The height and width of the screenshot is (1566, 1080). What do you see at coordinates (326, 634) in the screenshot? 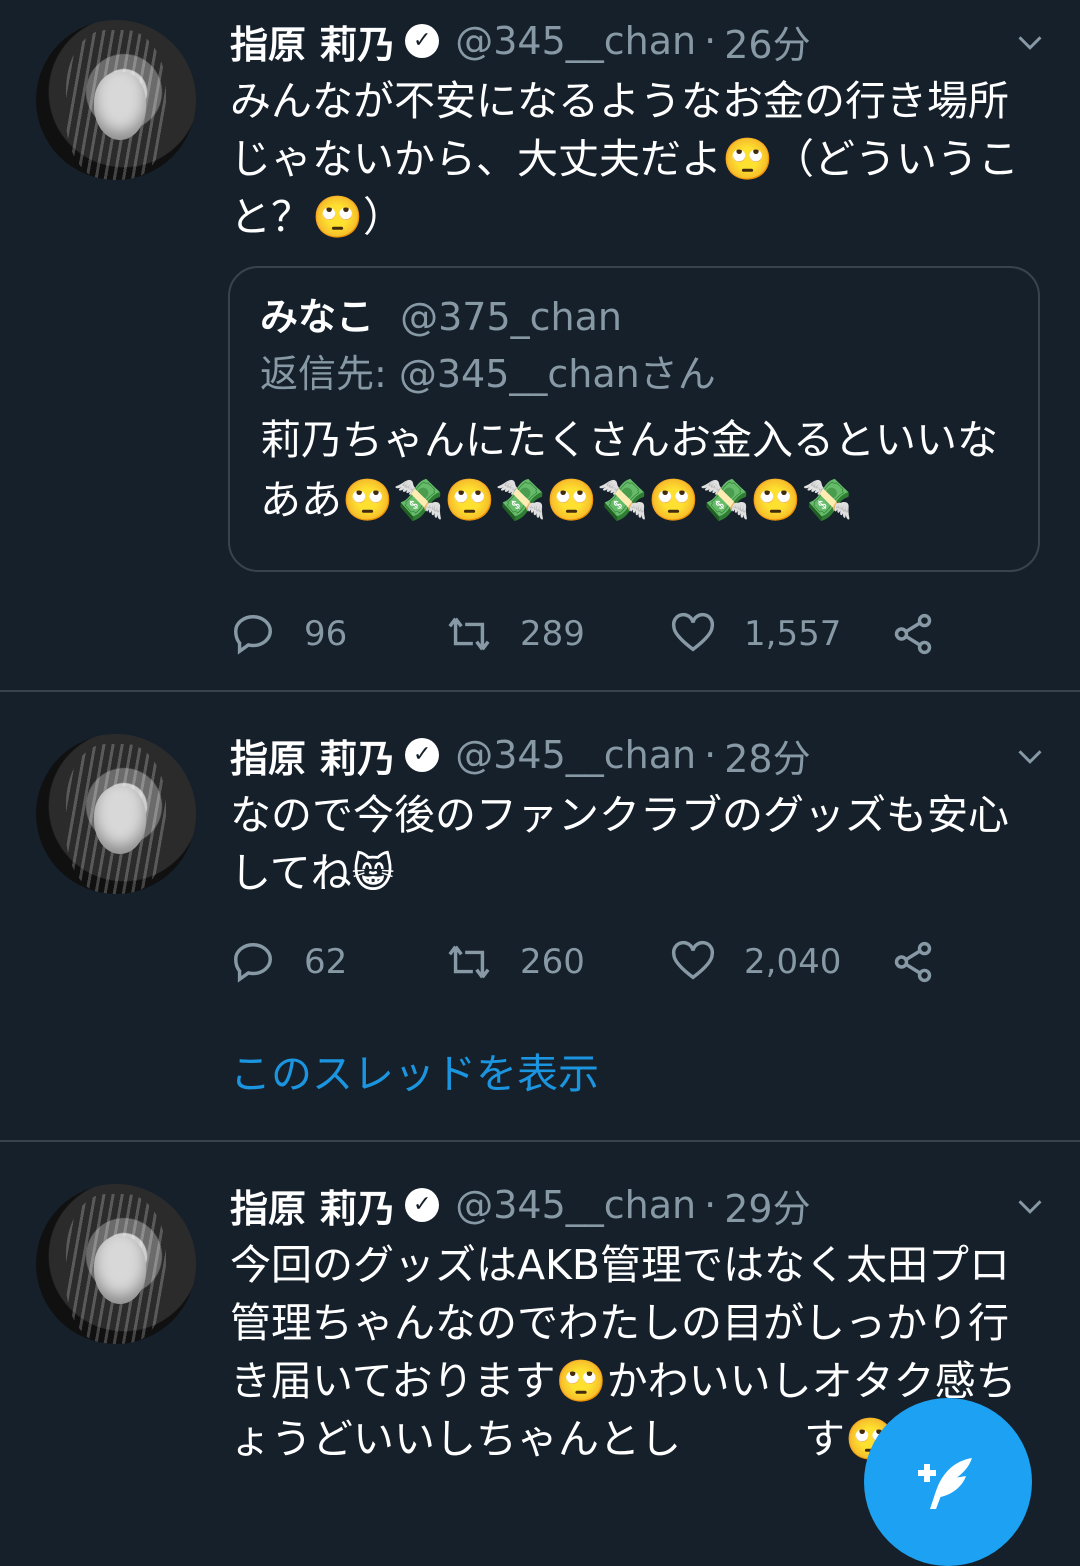
I see `reply-count: 96` at bounding box center [326, 634].